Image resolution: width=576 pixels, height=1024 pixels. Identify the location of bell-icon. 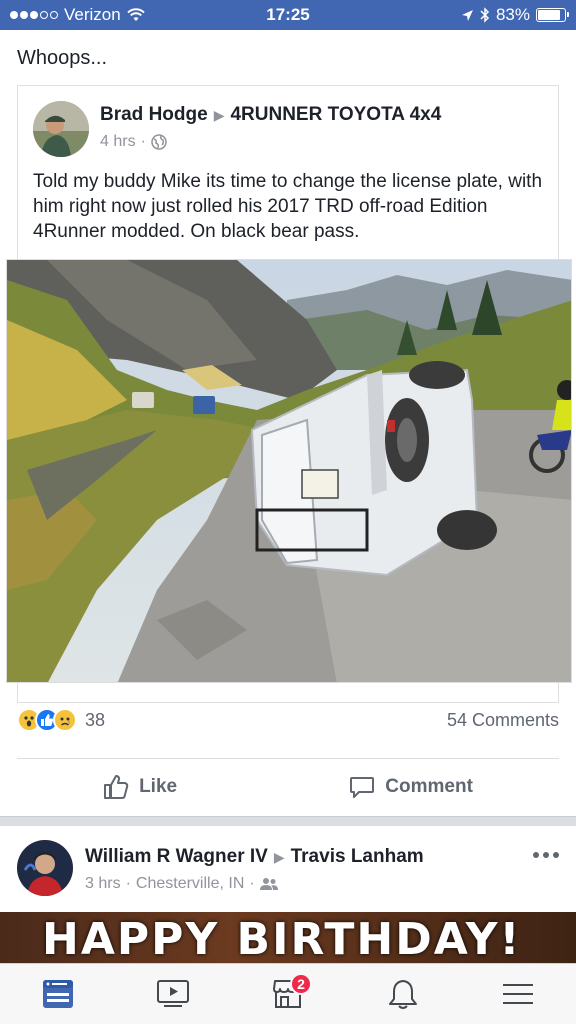
(403, 994).